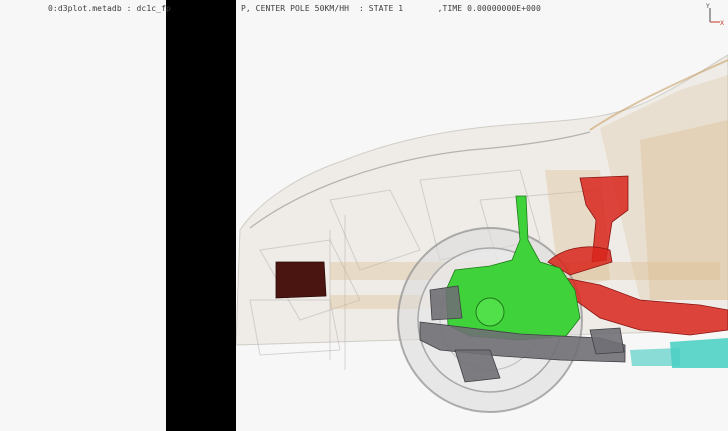  Describe the element at coordinates (722, 23) in the screenshot. I see `x-axis-label: X` at that location.